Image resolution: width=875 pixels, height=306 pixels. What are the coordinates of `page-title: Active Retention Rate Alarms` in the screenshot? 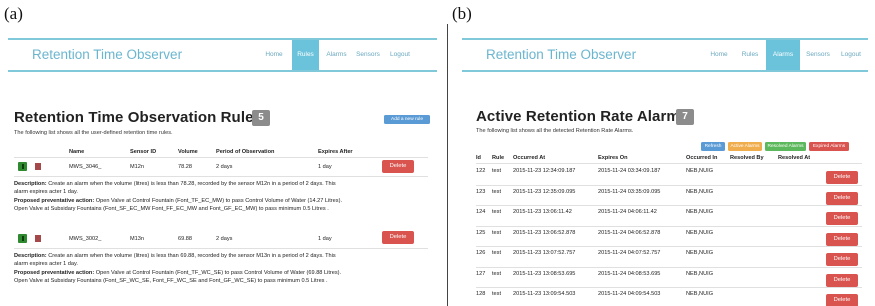 It's located at (582, 116).